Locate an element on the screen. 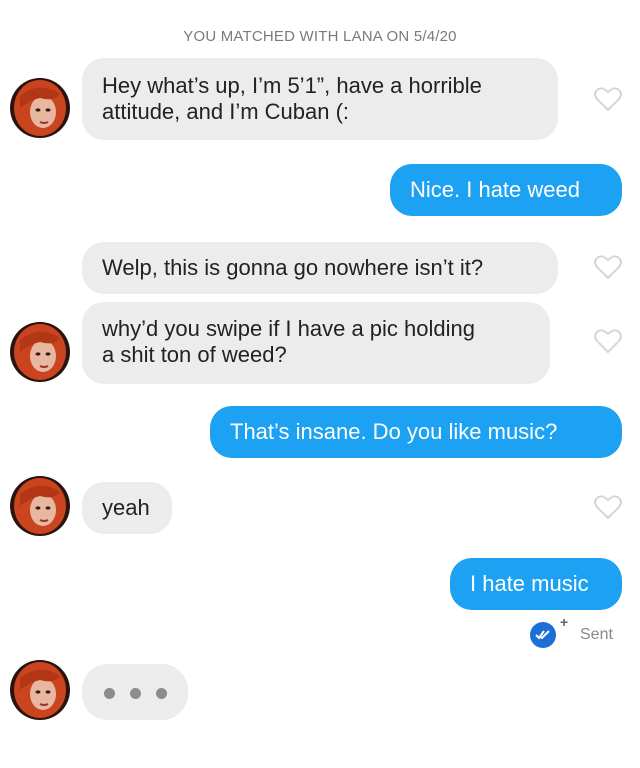 The width and height of the screenshot is (640, 768). message-text: Nice. I hate weed is located at coordinates (495, 189).